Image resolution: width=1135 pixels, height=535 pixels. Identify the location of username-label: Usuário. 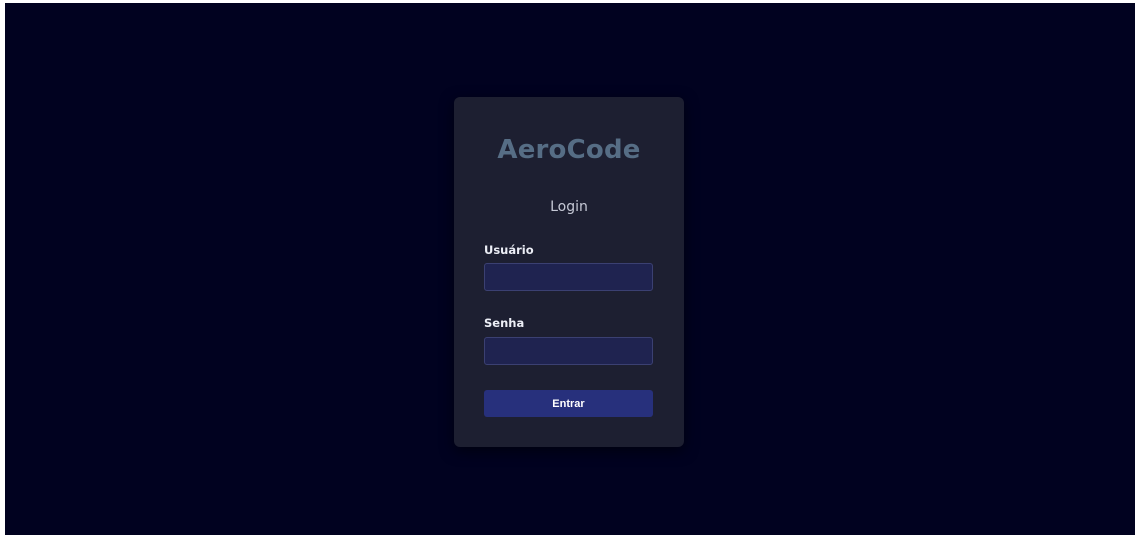
(509, 250).